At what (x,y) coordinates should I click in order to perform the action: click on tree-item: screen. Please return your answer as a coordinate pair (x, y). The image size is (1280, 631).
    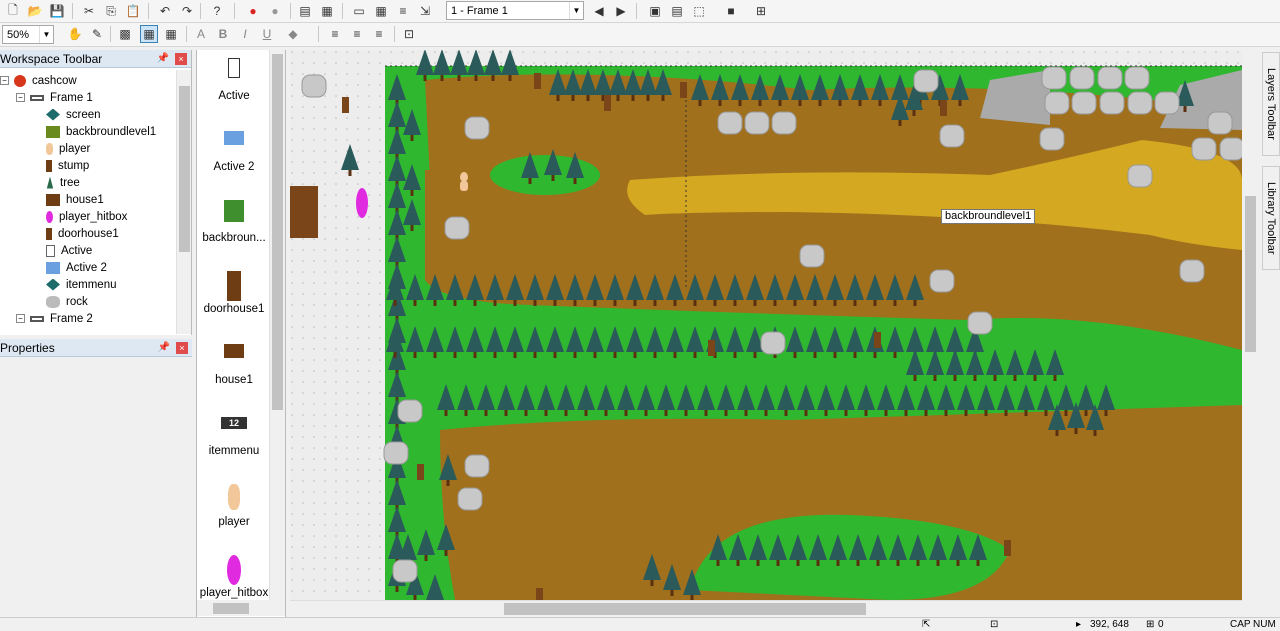
    Looking at the image, I should click on (73, 114).